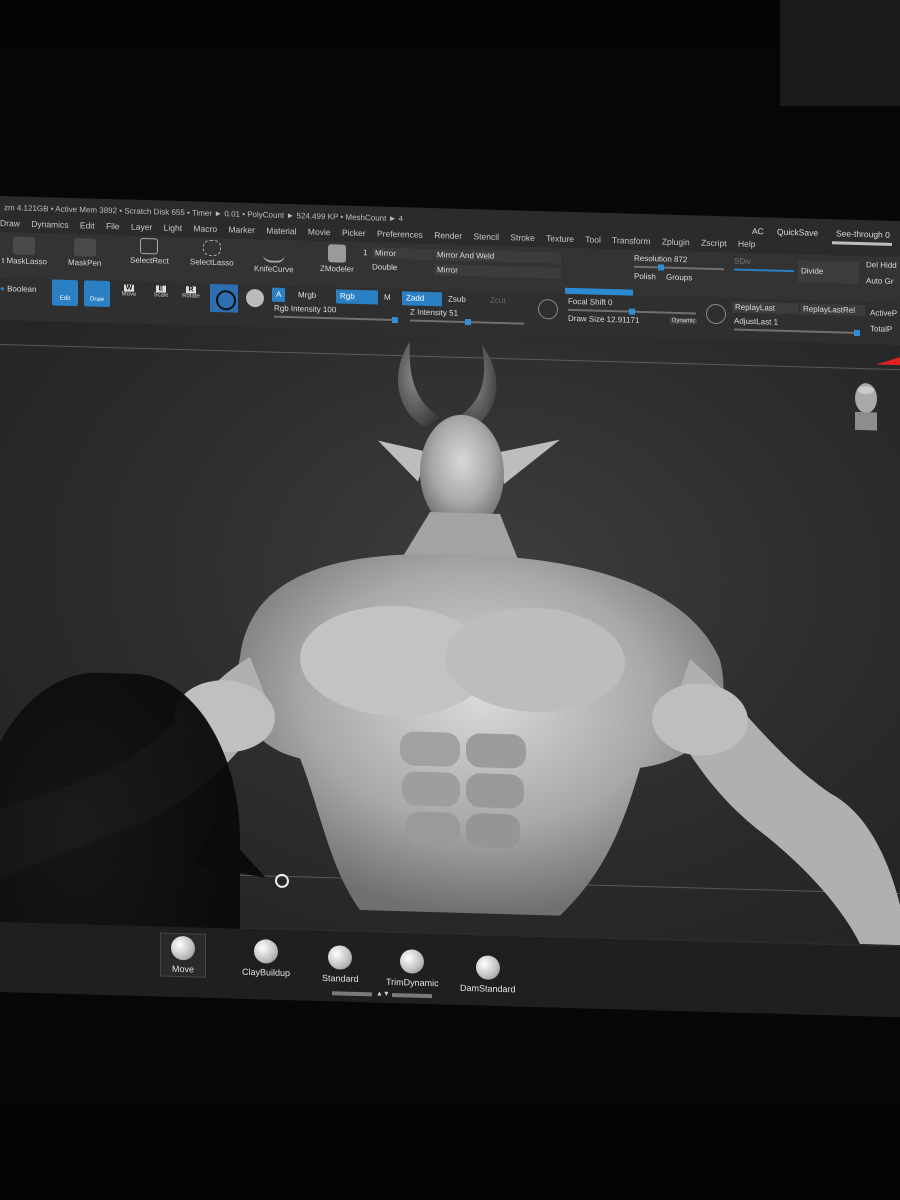 The width and height of the screenshot is (900, 1200). What do you see at coordinates (422, 299) in the screenshot?
I see `zadd-button: Zadd` at bounding box center [422, 299].